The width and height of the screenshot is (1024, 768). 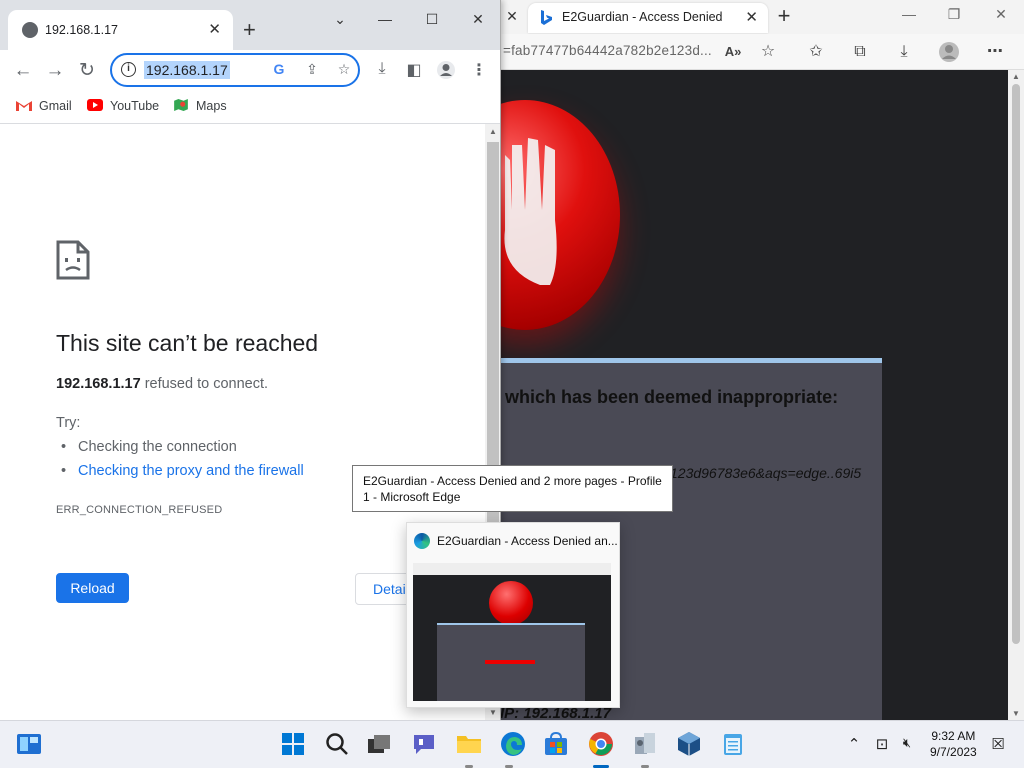 What do you see at coordinates (23, 71) in the screenshot?
I see `back-icon: ←` at bounding box center [23, 71].